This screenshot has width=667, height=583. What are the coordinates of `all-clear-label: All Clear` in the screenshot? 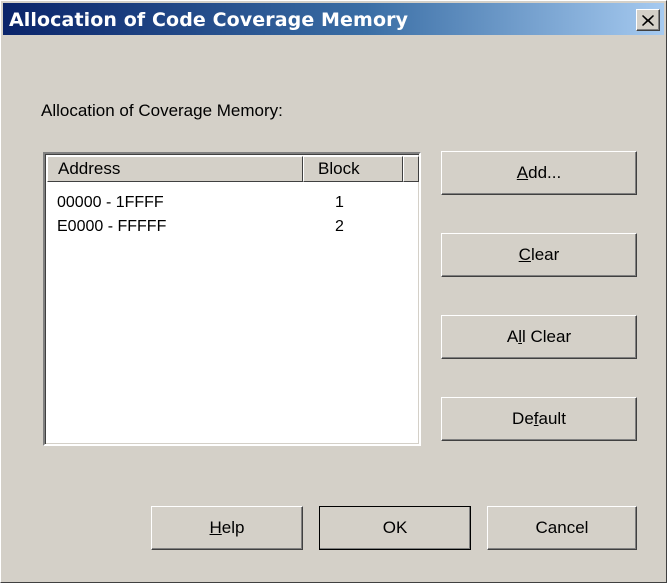 It's located at (539, 336).